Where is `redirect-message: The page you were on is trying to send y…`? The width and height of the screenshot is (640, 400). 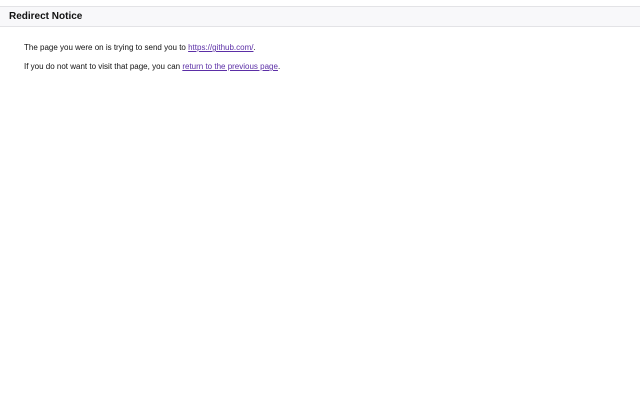
redirect-message: The page you were on is trying to send y… is located at coordinates (140, 48).